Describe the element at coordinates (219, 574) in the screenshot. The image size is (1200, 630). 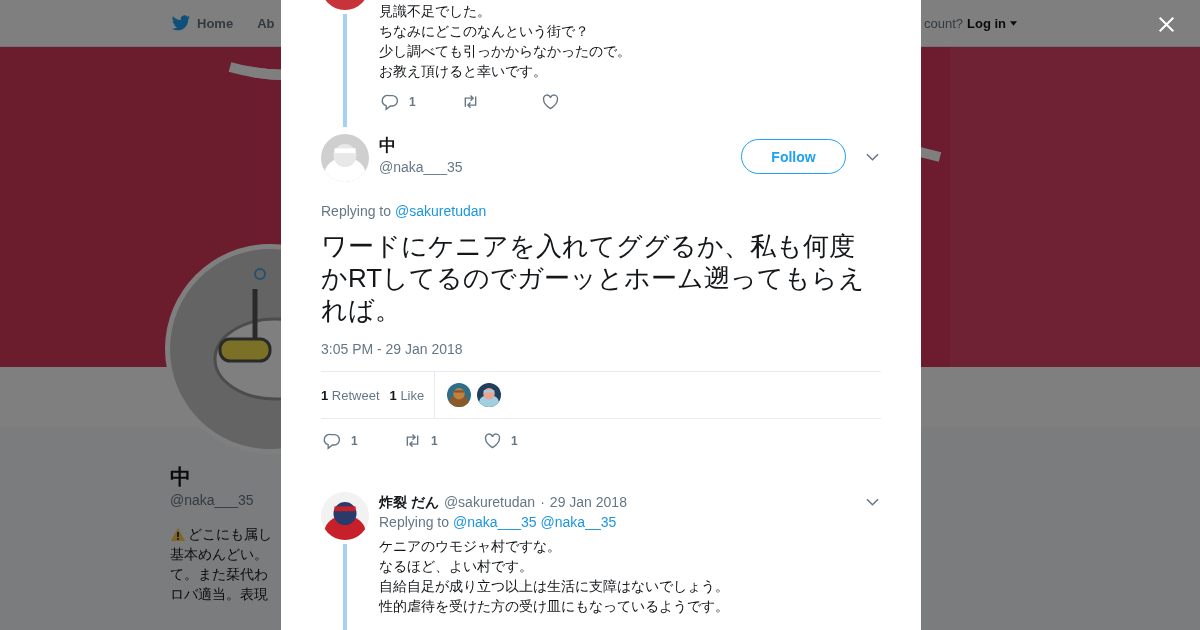
I see `bio-text: て。また栞代わ` at that location.